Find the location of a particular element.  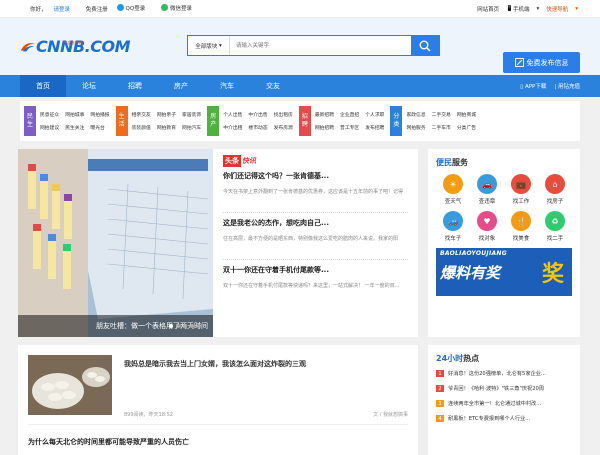

article-author: 文 / 我就想搞事 is located at coordinates (390, 414).